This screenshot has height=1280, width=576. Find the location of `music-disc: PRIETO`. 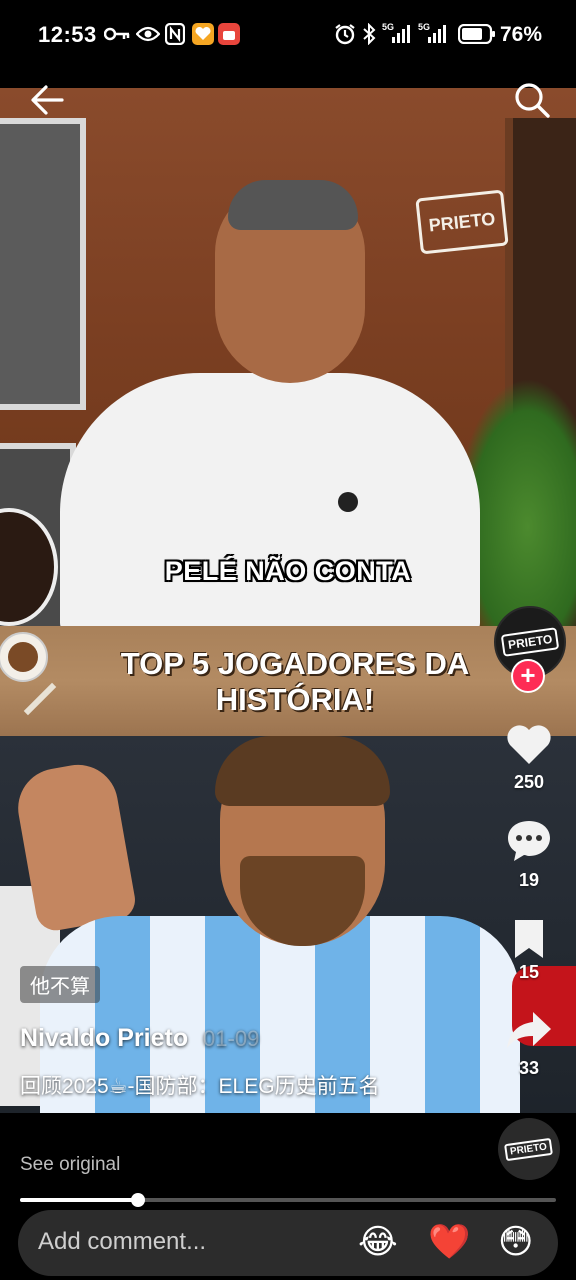

music-disc: PRIETO is located at coordinates (529, 1149).